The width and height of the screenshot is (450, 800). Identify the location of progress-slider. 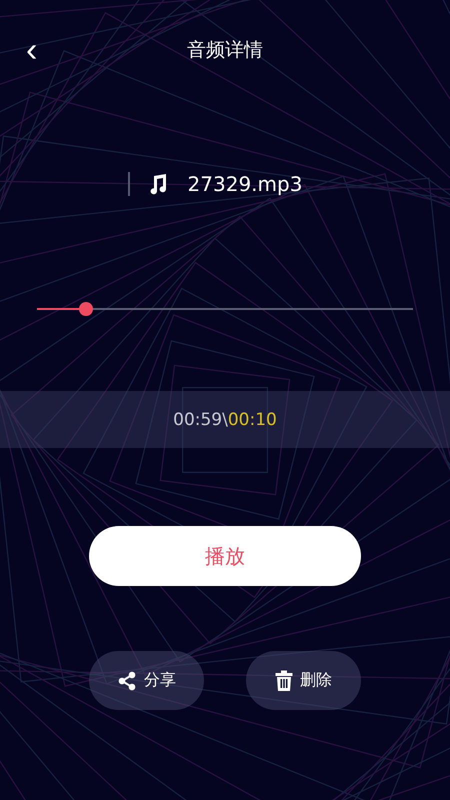
(225, 309).